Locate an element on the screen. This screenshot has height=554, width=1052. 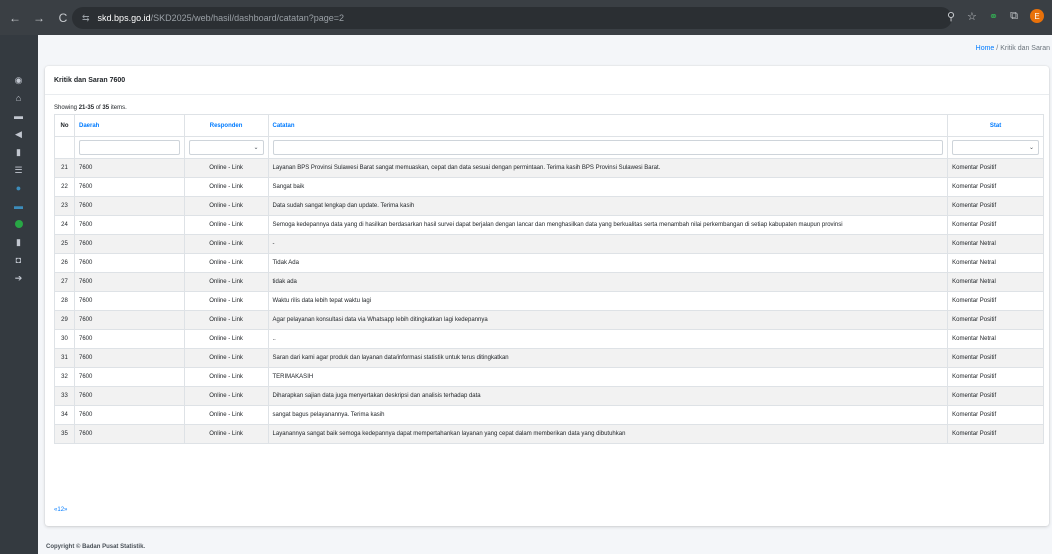
filter-row: ⌄ ⌄ is located at coordinates (549, 147).